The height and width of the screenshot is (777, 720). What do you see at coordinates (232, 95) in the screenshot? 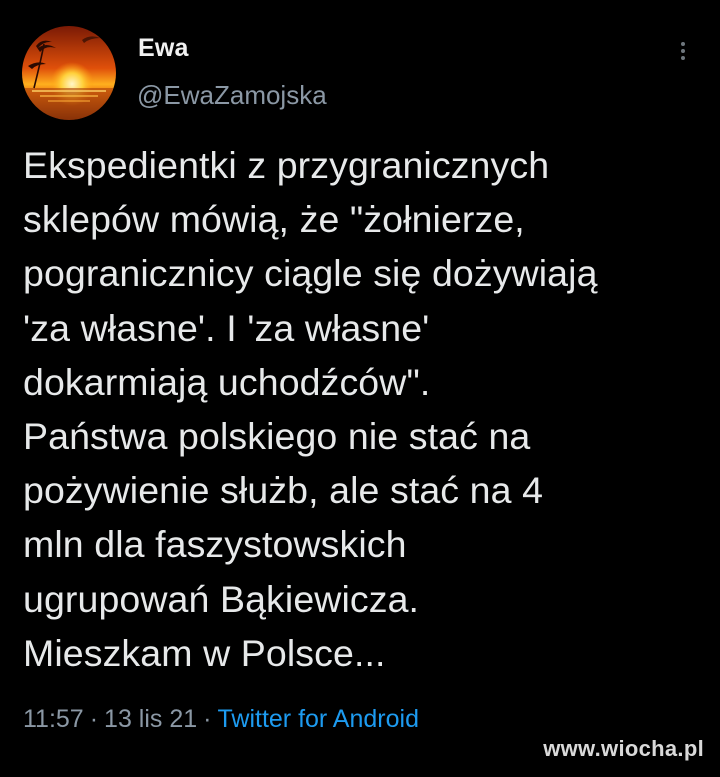
I see `user-handle: @EwaZamojska` at bounding box center [232, 95].